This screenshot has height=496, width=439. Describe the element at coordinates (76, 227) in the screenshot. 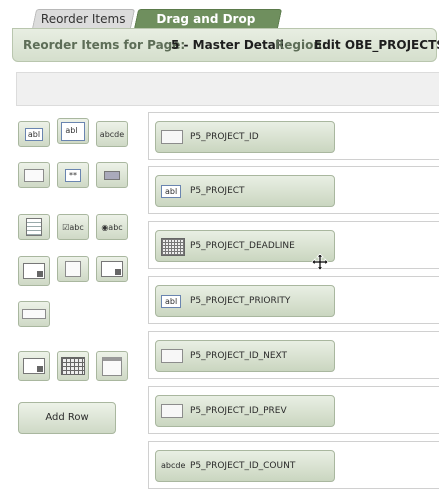

I see `checkbox-icon-label: abc` at that location.